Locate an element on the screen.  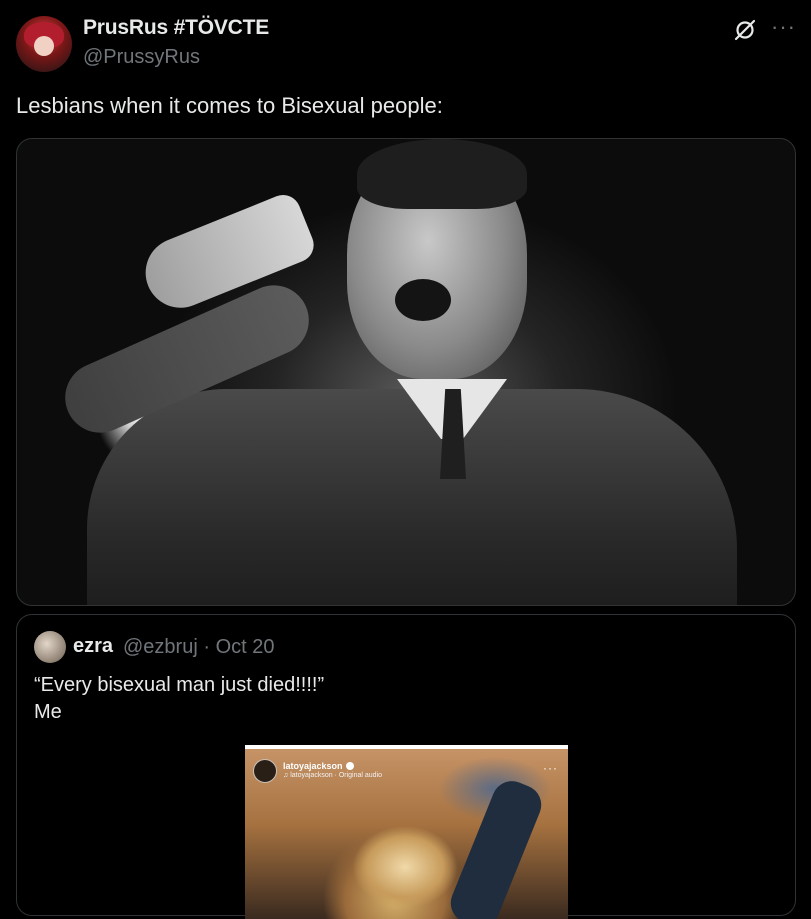
image-figure-hair is located at coordinates (442, 174).